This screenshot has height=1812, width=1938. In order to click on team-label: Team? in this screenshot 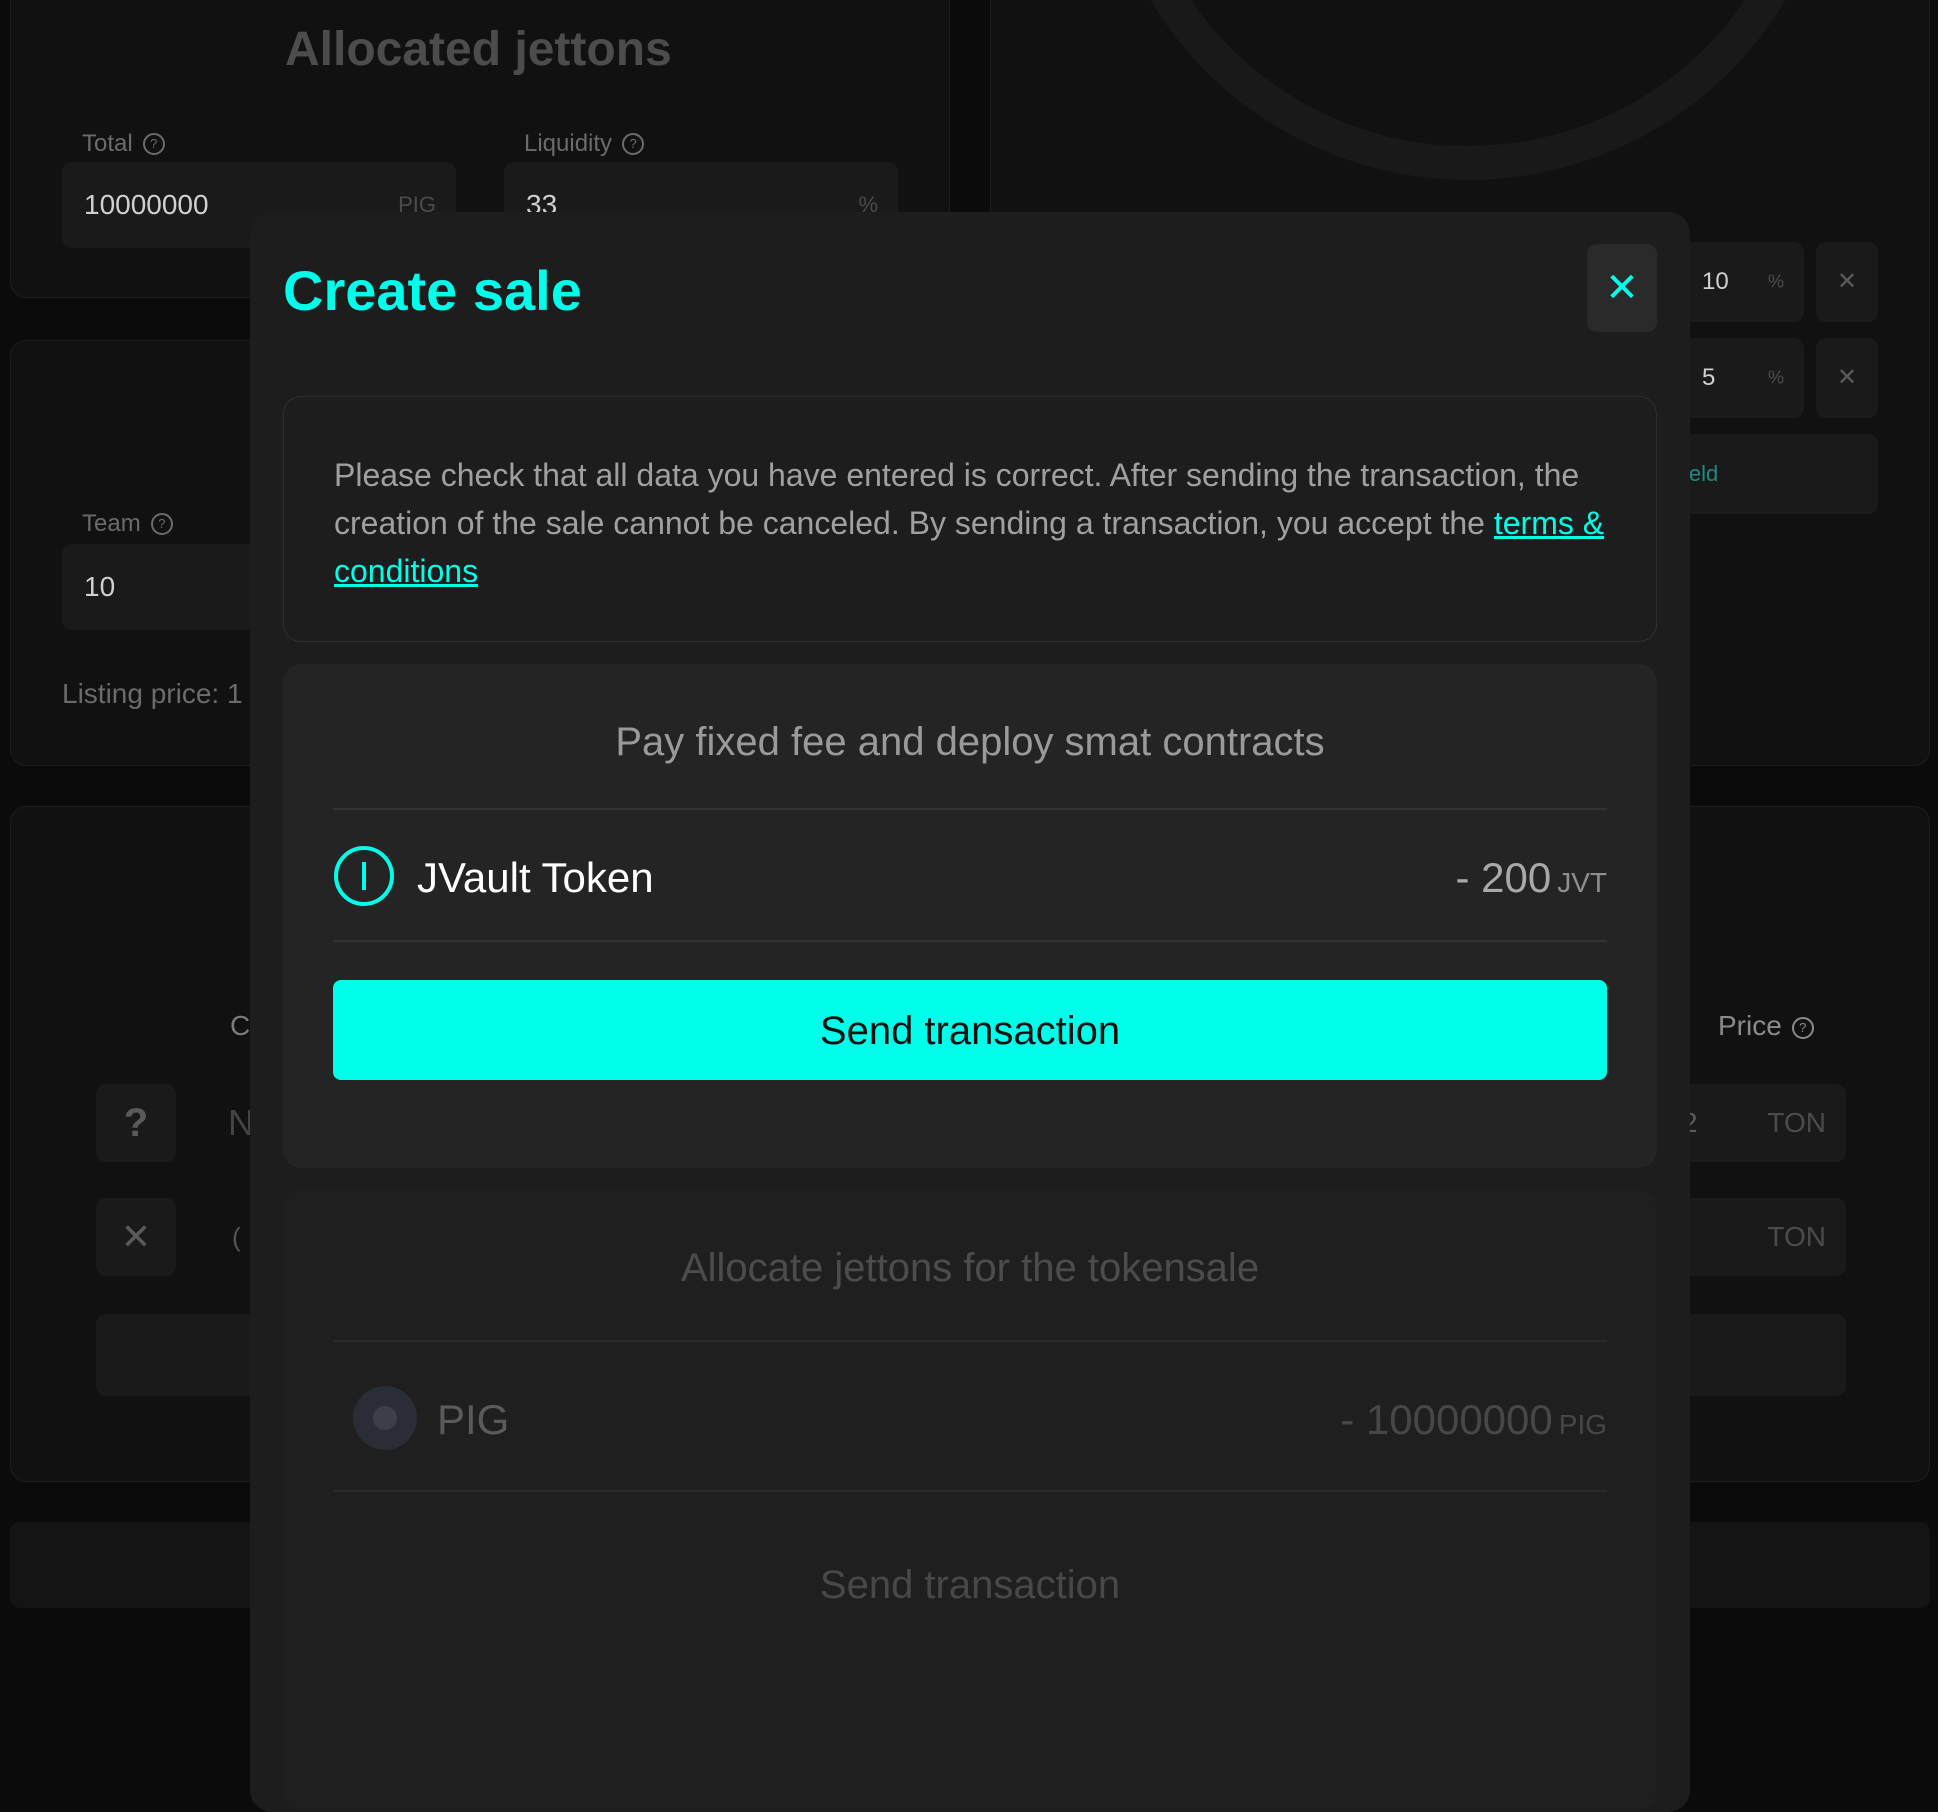, I will do `click(127, 524)`.